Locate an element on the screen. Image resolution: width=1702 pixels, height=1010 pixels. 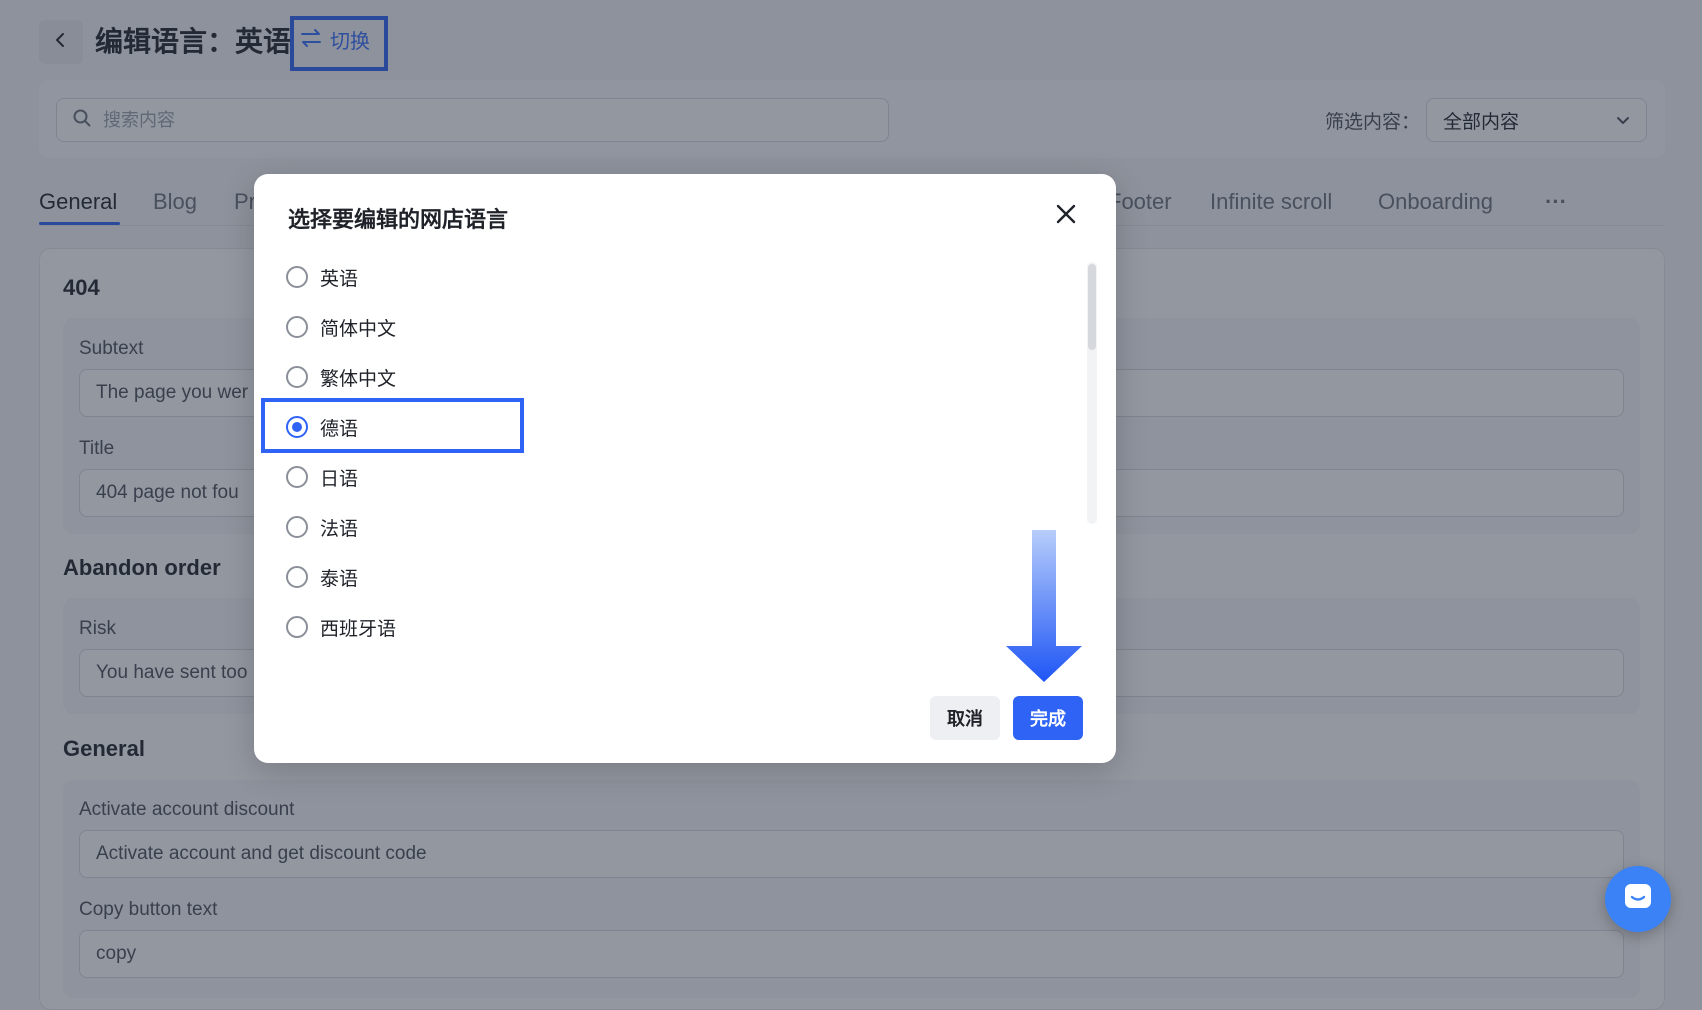
close-icon is located at coordinates (1066, 216).